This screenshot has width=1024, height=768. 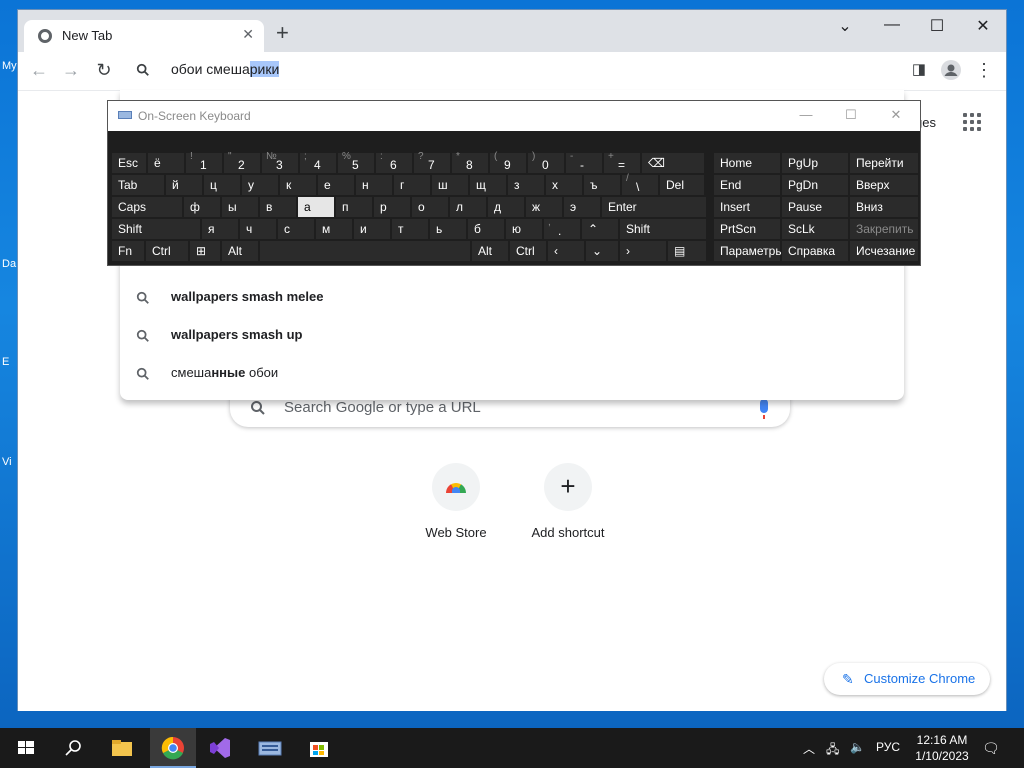 I want to click on osk-key: о, so click(x=430, y=207).